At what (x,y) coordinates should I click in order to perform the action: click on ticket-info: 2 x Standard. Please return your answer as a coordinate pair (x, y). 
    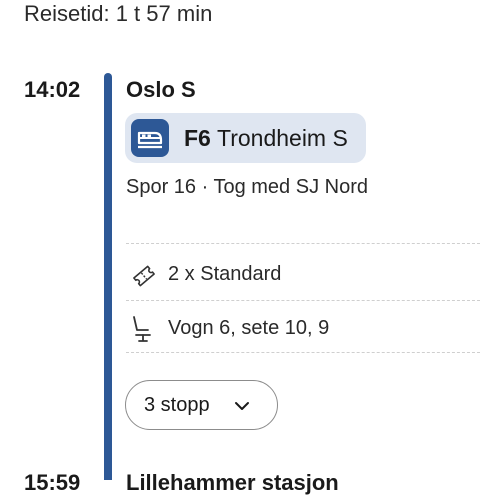
    Looking at the image, I should click on (225, 274).